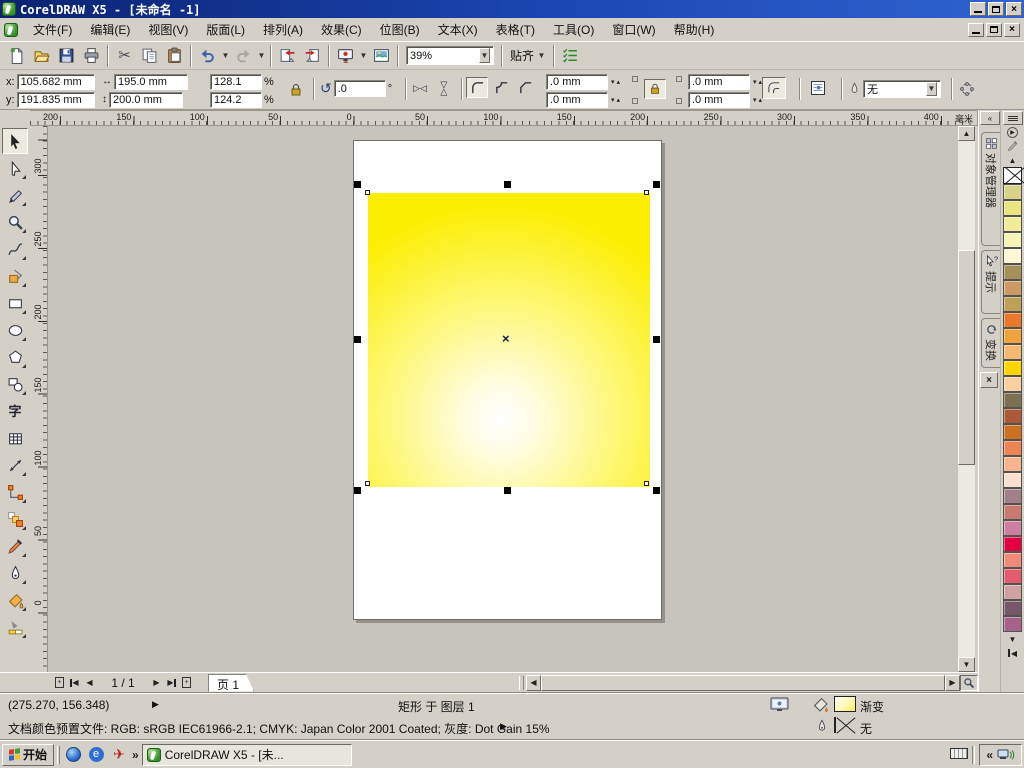  What do you see at coordinates (515, 29) in the screenshot?
I see `menu-item-8: 表格(T)` at bounding box center [515, 29].